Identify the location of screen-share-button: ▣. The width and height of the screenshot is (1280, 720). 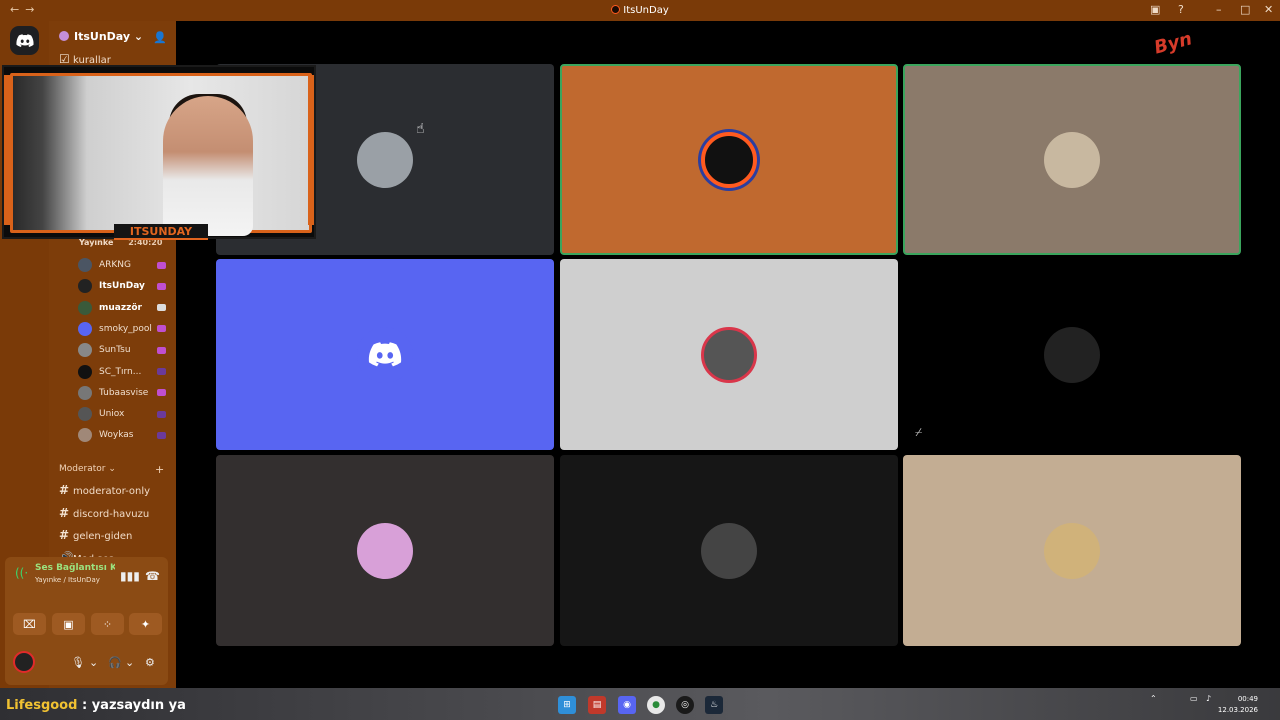
(68, 624).